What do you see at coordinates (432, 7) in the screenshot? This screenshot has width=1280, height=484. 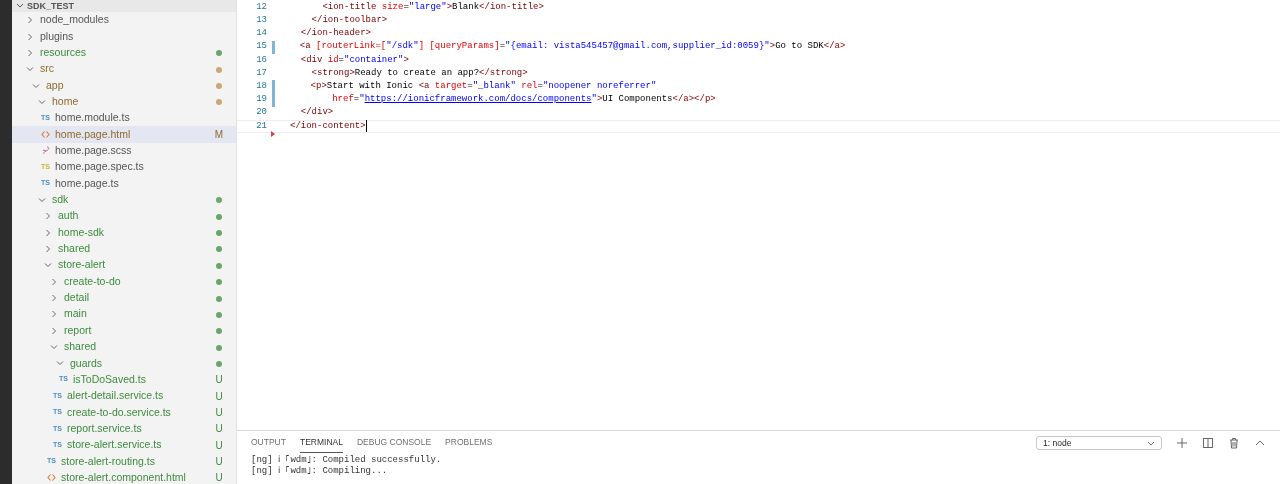 I see `code-line: <ion-title size="large">Blank</ion-title>` at bounding box center [432, 7].